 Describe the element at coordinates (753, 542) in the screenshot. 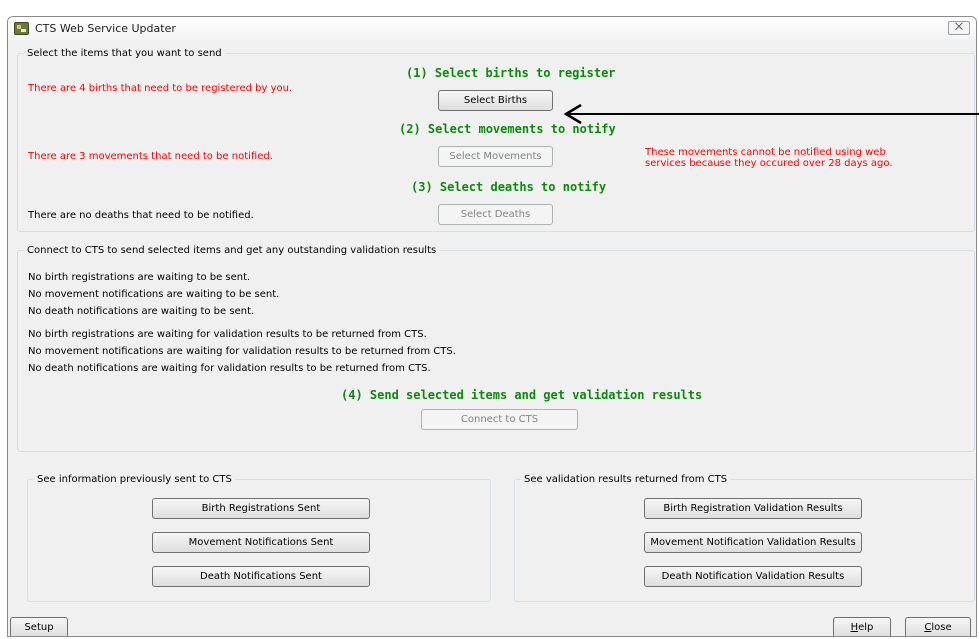

I see `movement-notification-validation-results-button: Movement Notification Validation Results` at that location.